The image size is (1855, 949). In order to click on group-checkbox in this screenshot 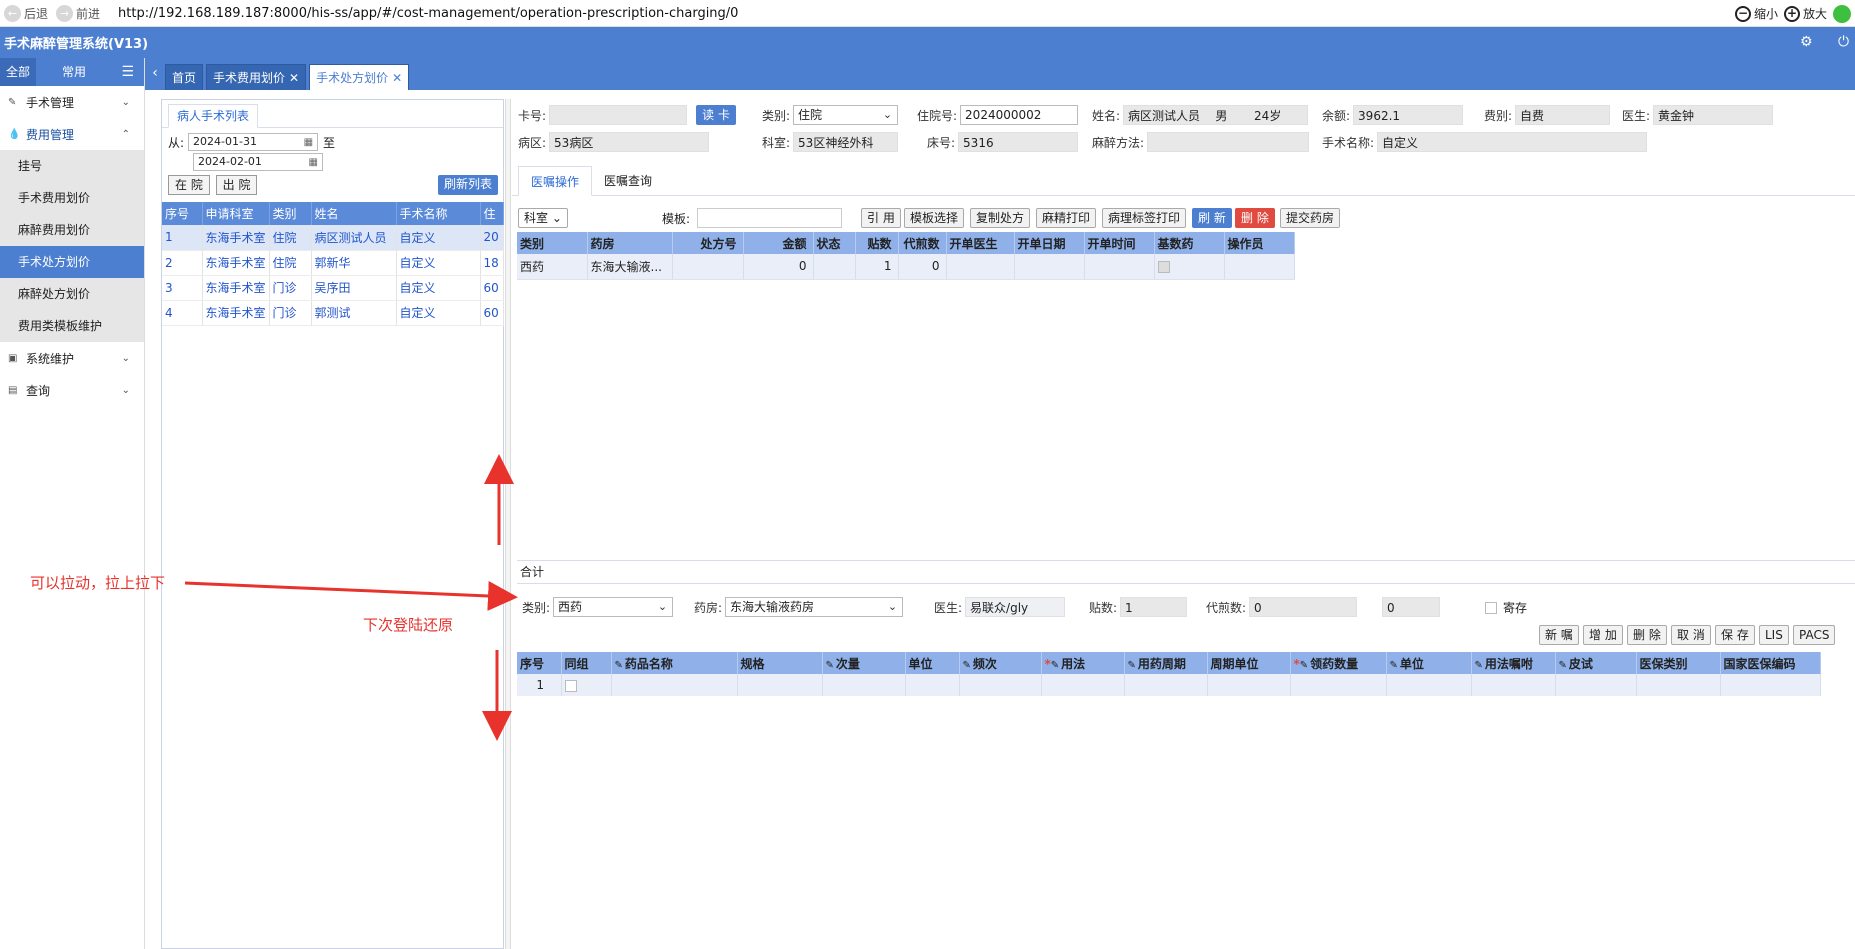, I will do `click(570, 685)`.